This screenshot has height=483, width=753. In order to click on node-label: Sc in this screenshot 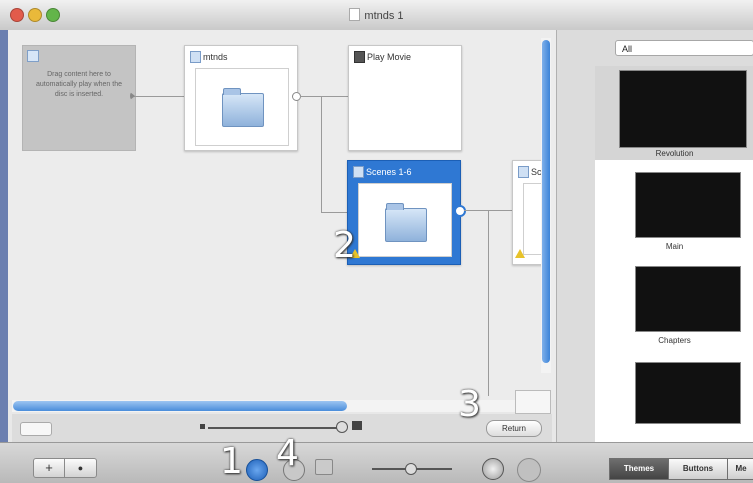, I will do `click(536, 172)`.